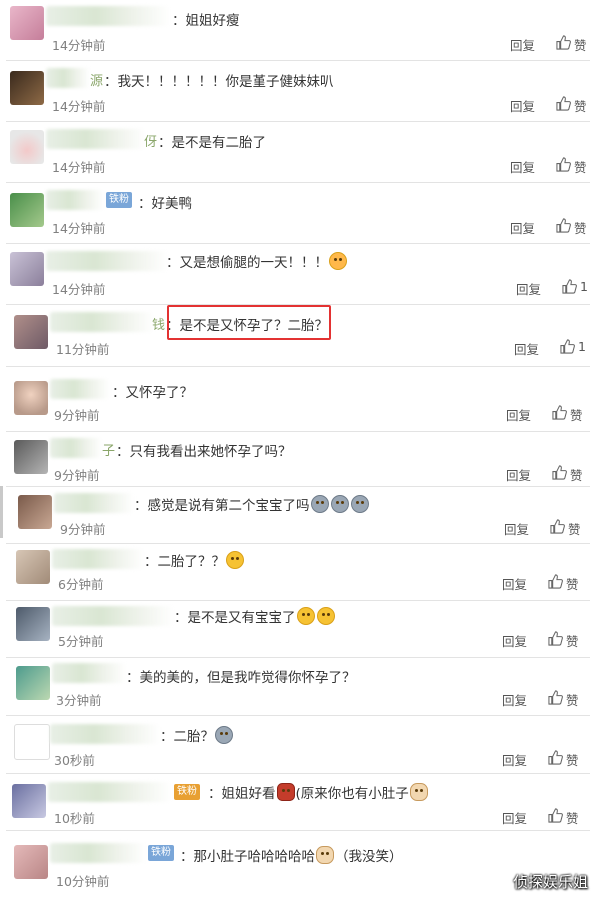 This screenshot has height=900, width=596. I want to click on comment-text-body: ：那小肚子哈哈哈哈哈, so click(247, 857).